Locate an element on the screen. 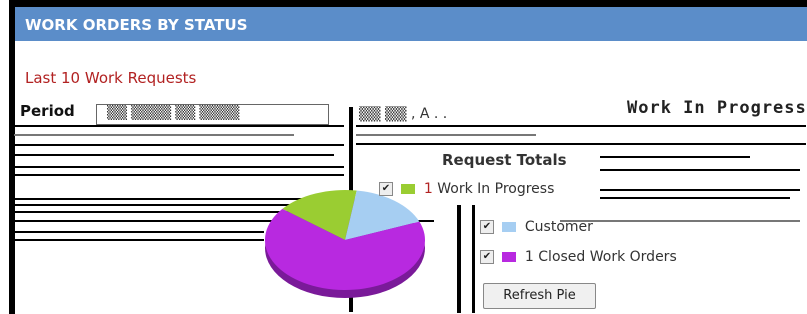  recent-requests-link: Last 10 Work Requests is located at coordinates (110, 78).